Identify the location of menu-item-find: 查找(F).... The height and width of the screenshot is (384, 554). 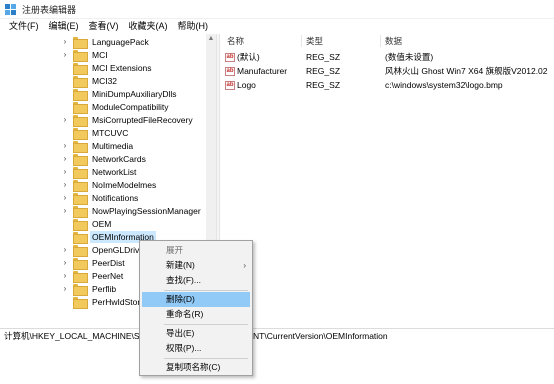
(196, 280).